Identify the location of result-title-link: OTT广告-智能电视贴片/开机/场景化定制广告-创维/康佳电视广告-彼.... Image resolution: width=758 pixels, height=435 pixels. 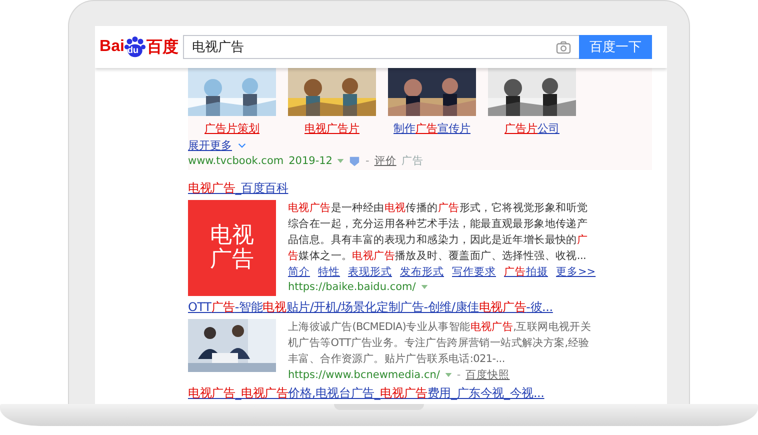
(427, 307).